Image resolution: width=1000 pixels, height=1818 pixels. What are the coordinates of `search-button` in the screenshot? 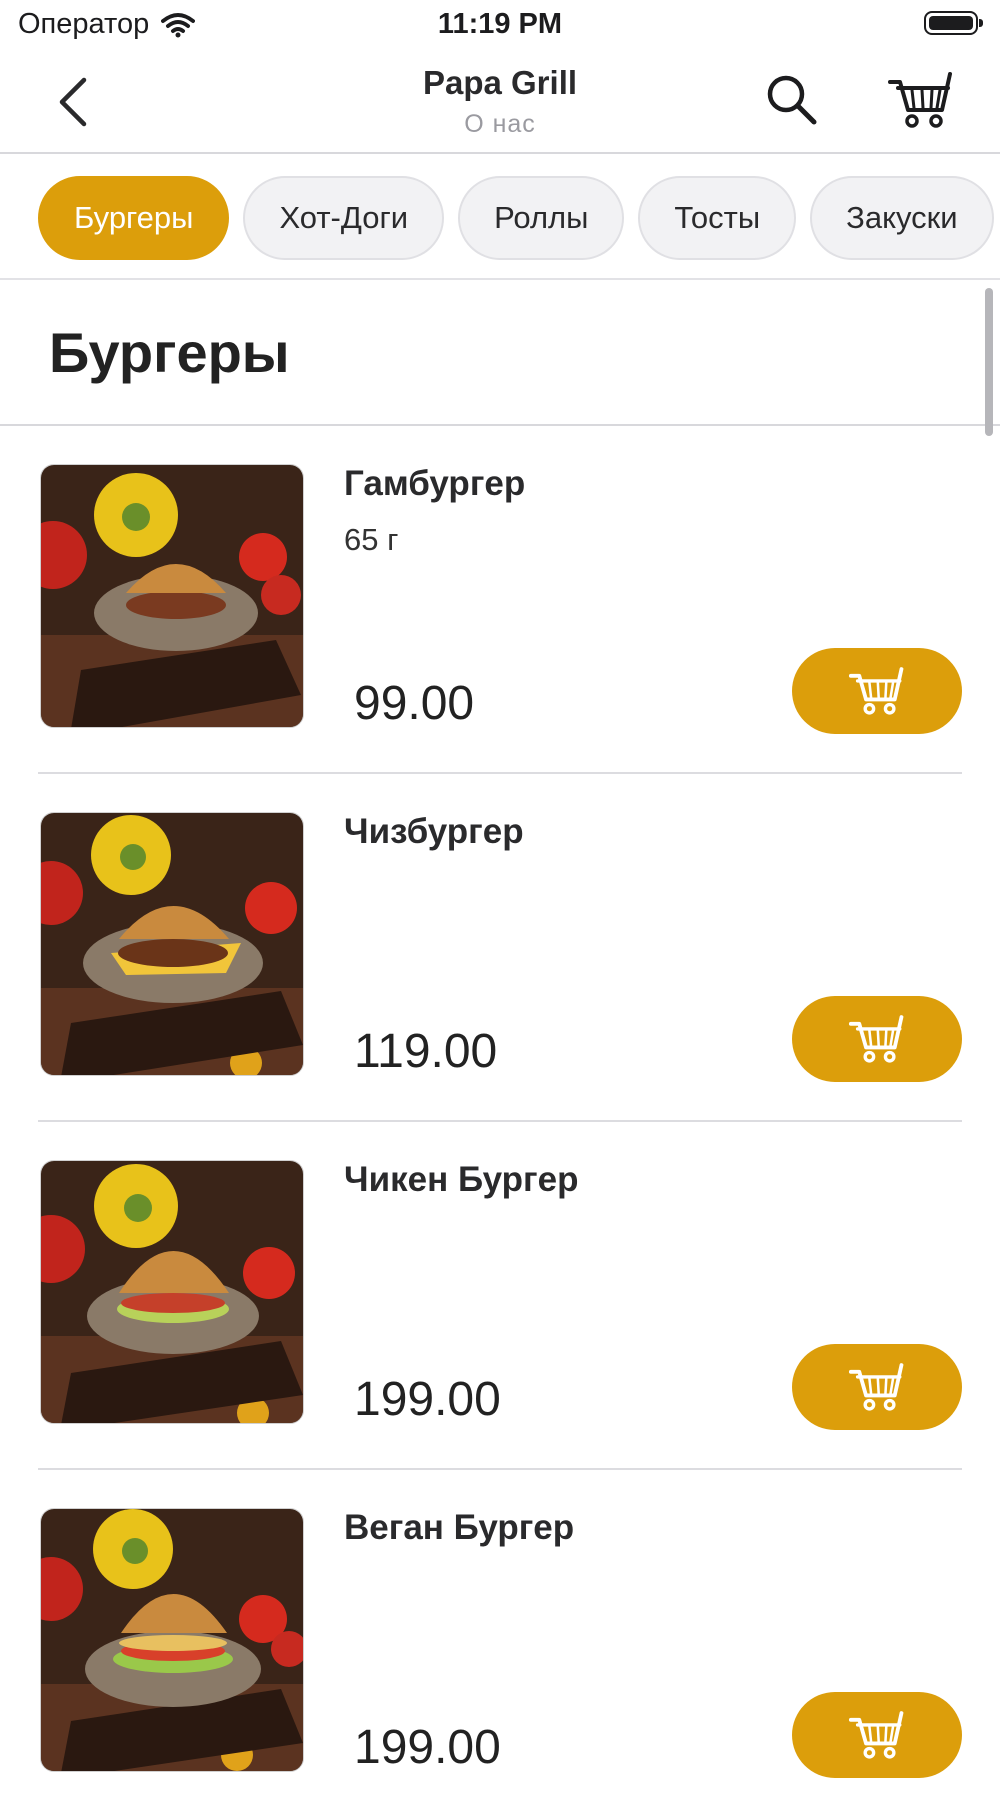 It's located at (793, 101).